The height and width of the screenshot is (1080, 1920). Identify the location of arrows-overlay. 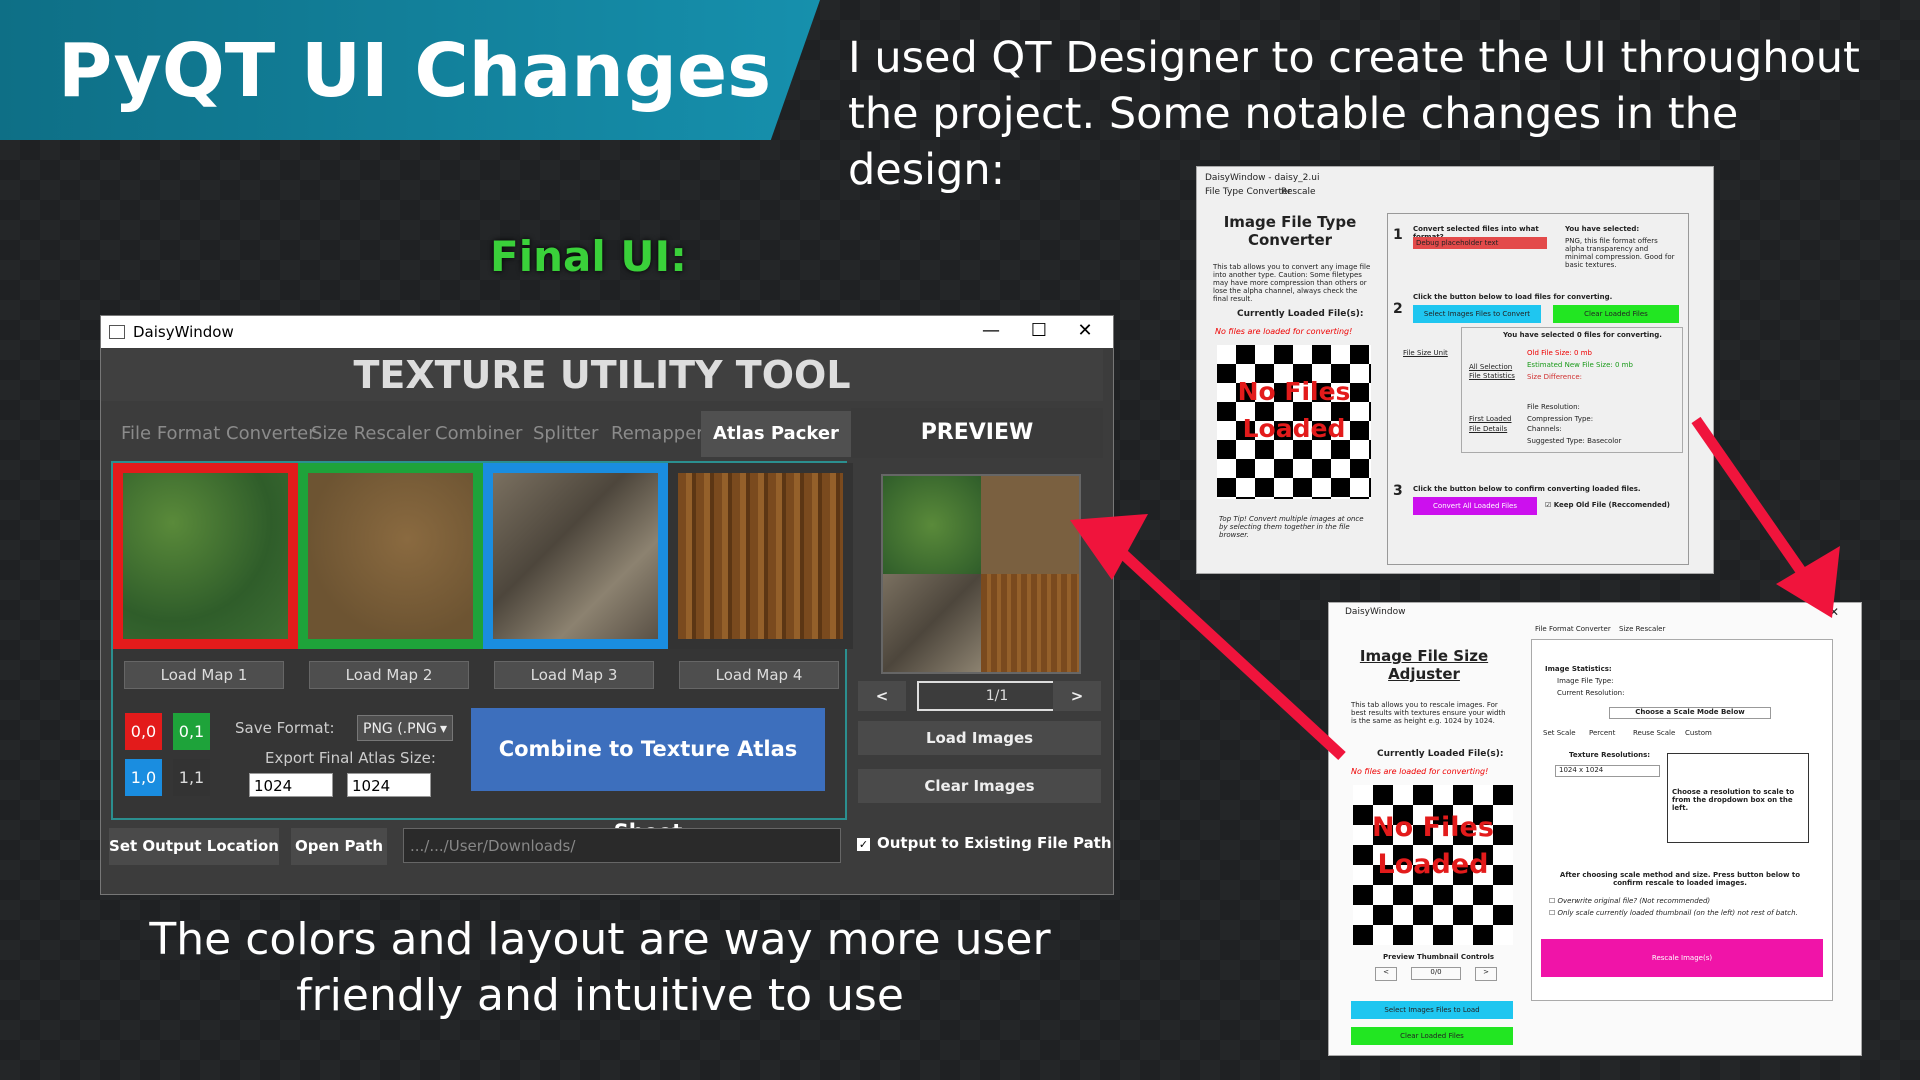
(1455, 588).